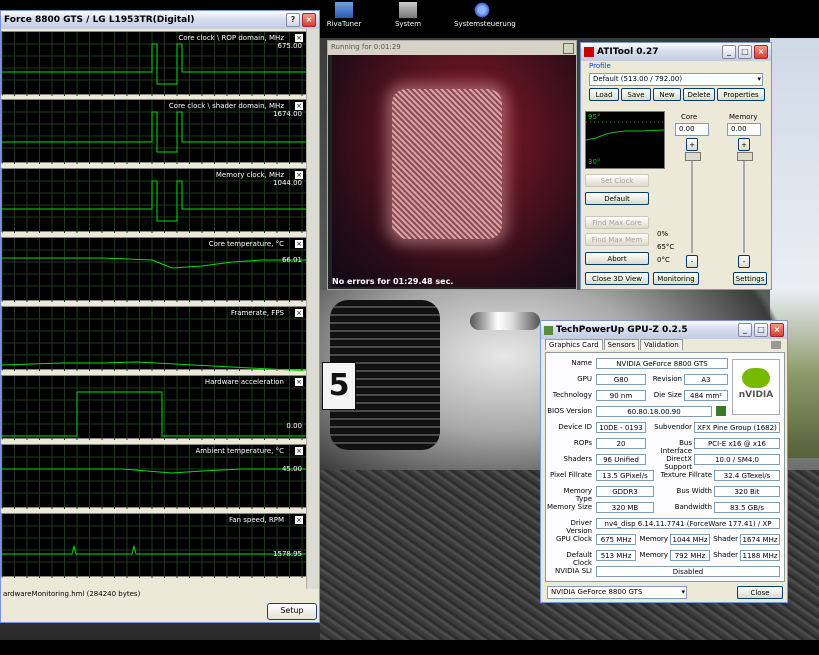 The image size is (819, 655). What do you see at coordinates (667, 94) in the screenshot?
I see `new-button: New` at bounding box center [667, 94].